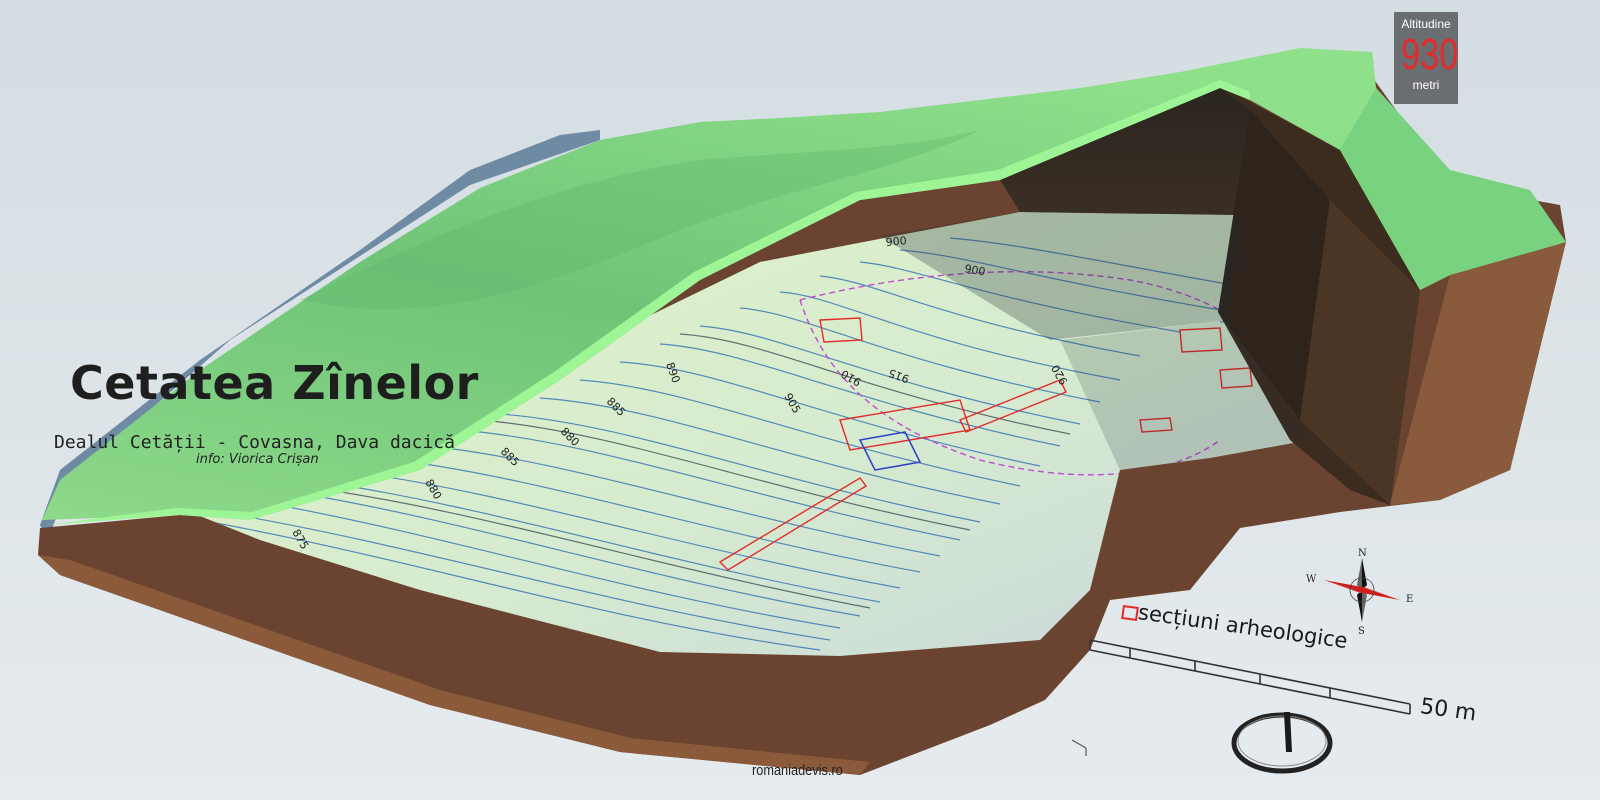 The width and height of the screenshot is (1600, 800). What do you see at coordinates (1430, 54) in the screenshot?
I see `altitude-value: 930` at bounding box center [1430, 54].